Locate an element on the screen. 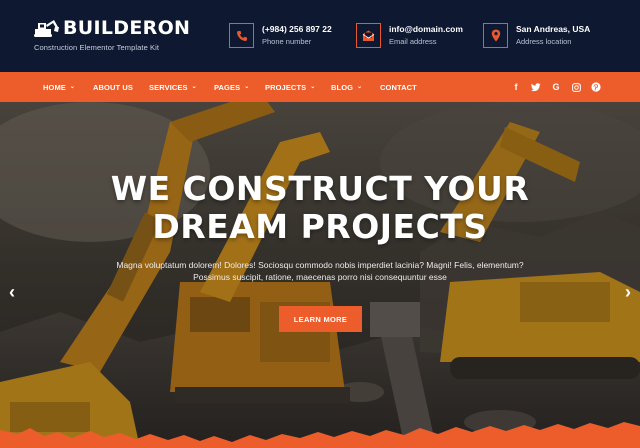 This screenshot has height=448, width=640. nav-label-pages: PAGES is located at coordinates (227, 87).